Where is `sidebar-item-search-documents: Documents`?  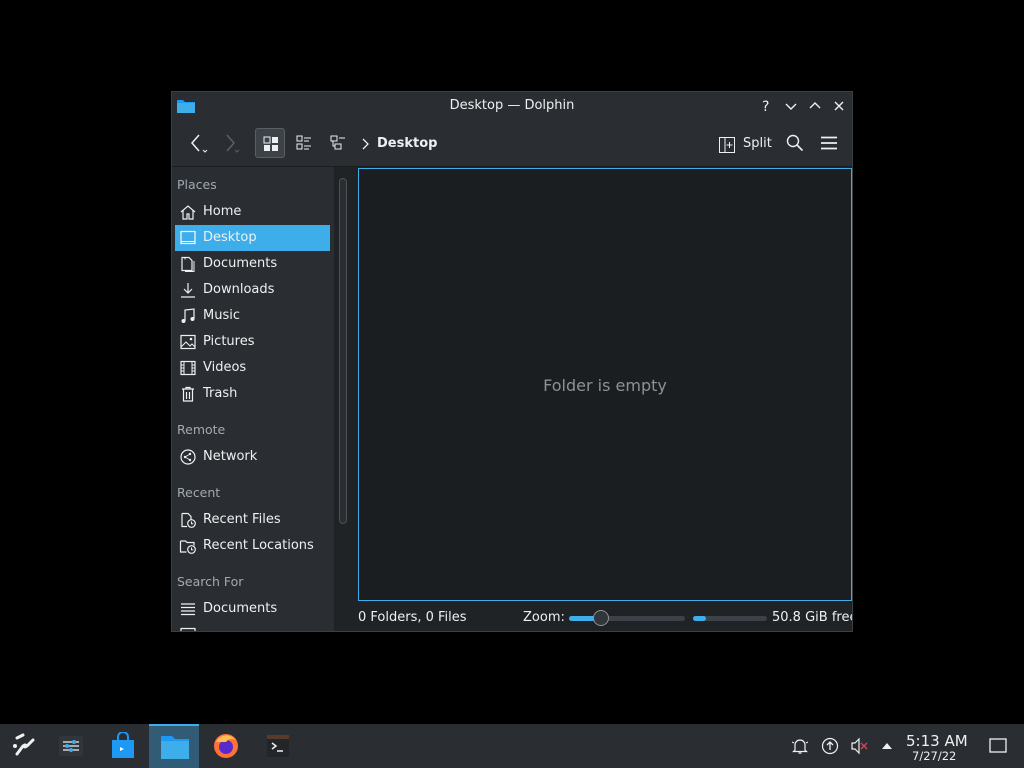 sidebar-item-search-documents: Documents is located at coordinates (252, 609).